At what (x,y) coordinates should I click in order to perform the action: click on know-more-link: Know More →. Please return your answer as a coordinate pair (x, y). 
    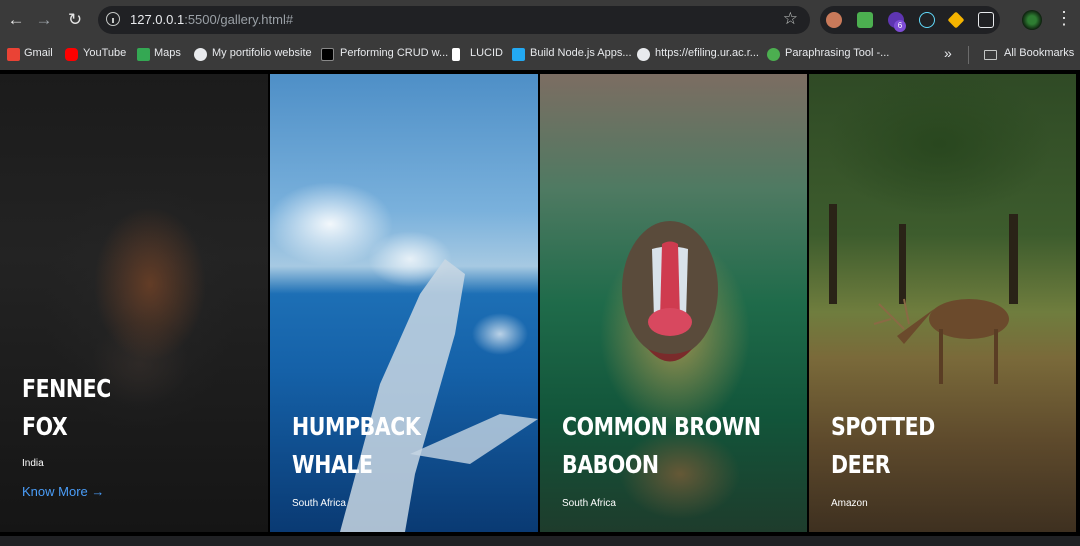
    Looking at the image, I should click on (63, 491).